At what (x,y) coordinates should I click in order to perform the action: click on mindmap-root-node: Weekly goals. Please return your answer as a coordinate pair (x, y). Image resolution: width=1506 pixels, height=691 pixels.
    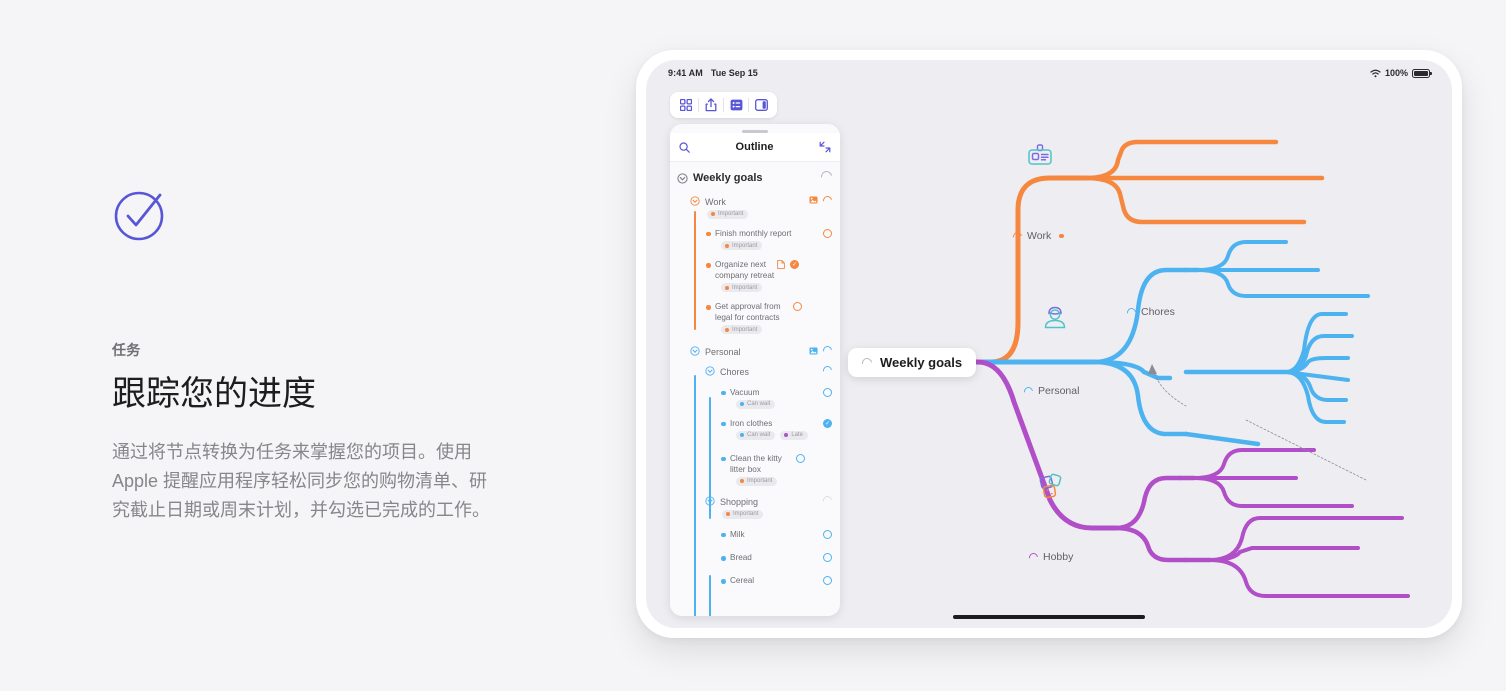
    Looking at the image, I should click on (912, 362).